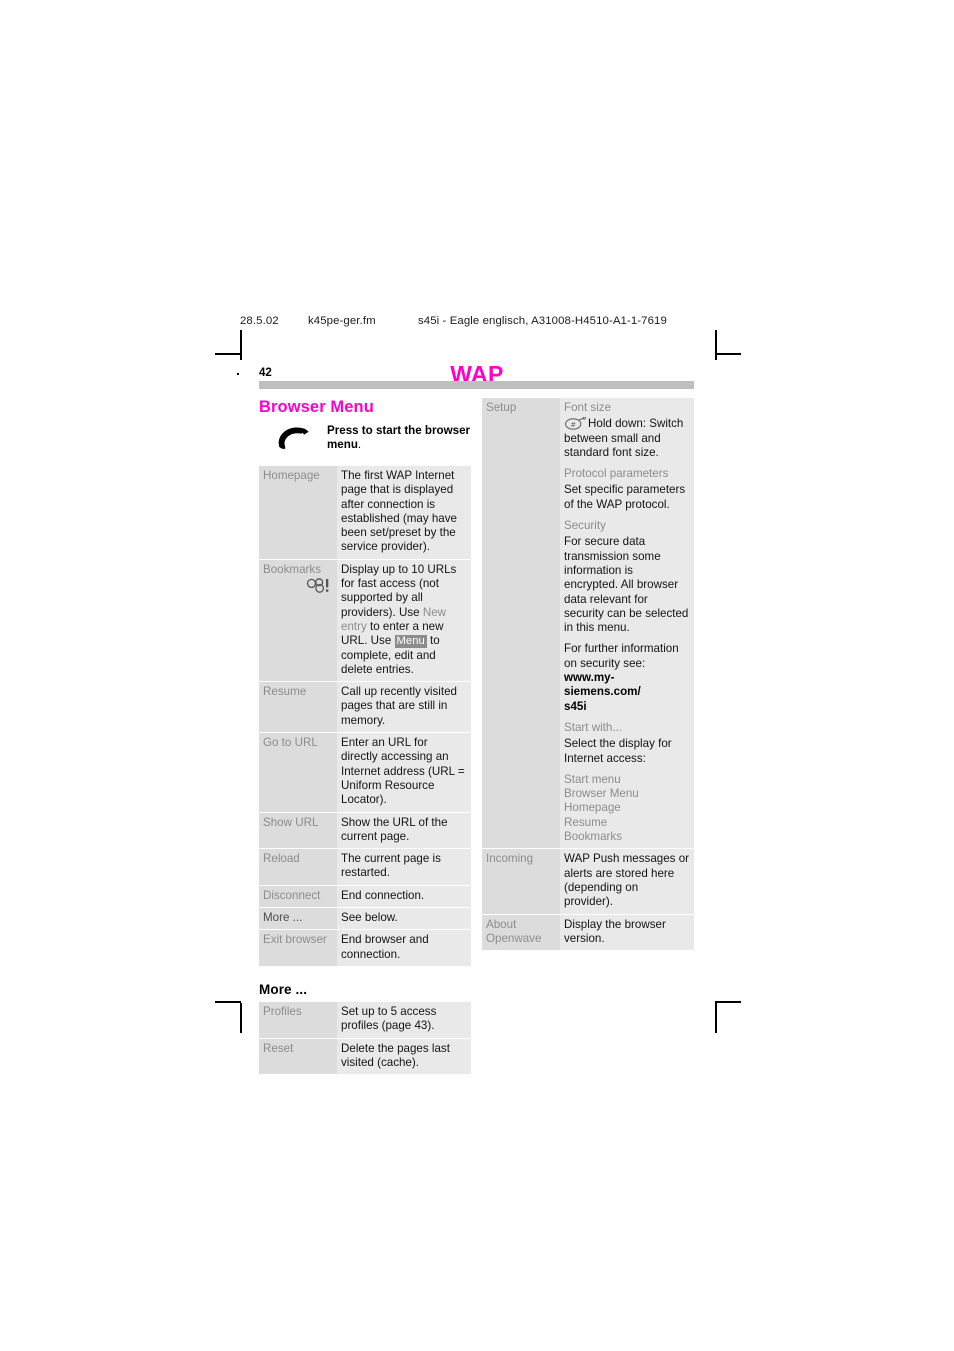  What do you see at coordinates (342, 321) in the screenshot?
I see `running-header-filename: k45pe-ger.fm` at bounding box center [342, 321].